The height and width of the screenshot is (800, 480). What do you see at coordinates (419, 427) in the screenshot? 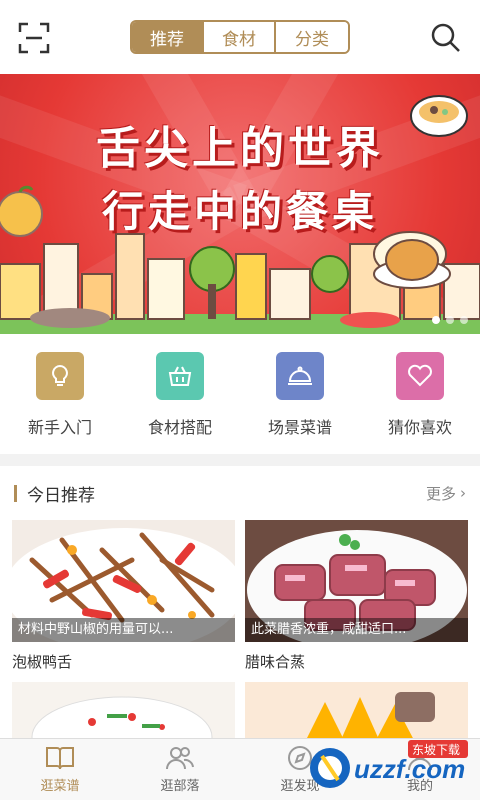
I see `entry-label: 猜你喜欢` at bounding box center [419, 427].